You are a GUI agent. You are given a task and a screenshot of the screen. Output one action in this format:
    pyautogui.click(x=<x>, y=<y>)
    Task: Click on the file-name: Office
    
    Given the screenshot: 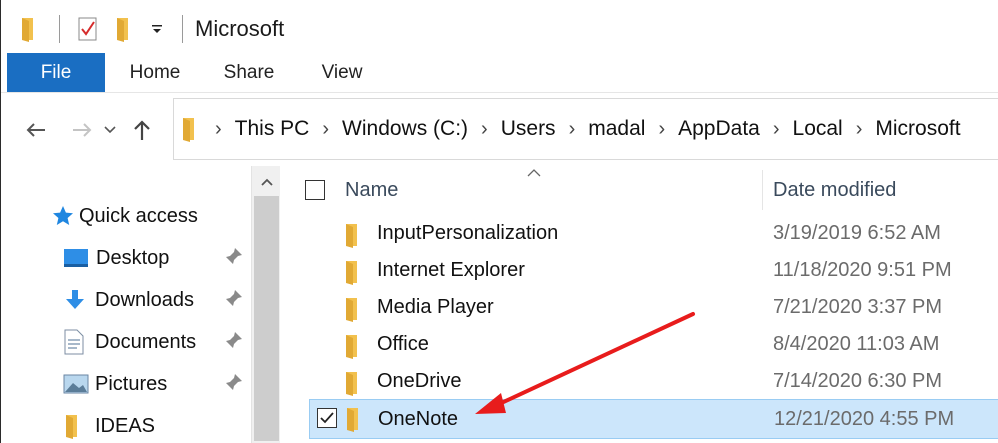 What is the action you would take?
    pyautogui.click(x=403, y=344)
    